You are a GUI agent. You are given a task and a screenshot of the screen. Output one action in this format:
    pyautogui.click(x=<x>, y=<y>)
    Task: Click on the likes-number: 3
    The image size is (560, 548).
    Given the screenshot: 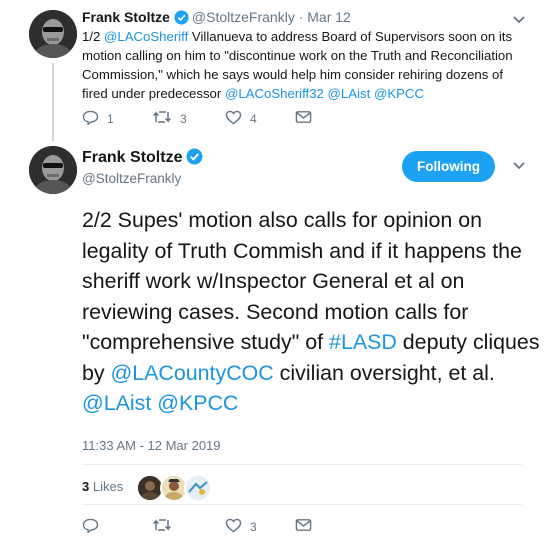 What is the action you would take?
    pyautogui.click(x=86, y=486)
    